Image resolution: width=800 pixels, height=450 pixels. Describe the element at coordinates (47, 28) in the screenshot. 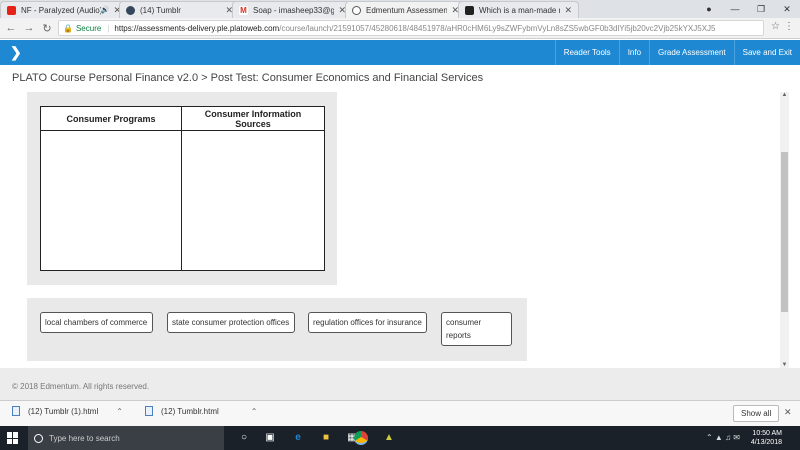

I see `reload-icon: ↻` at that location.